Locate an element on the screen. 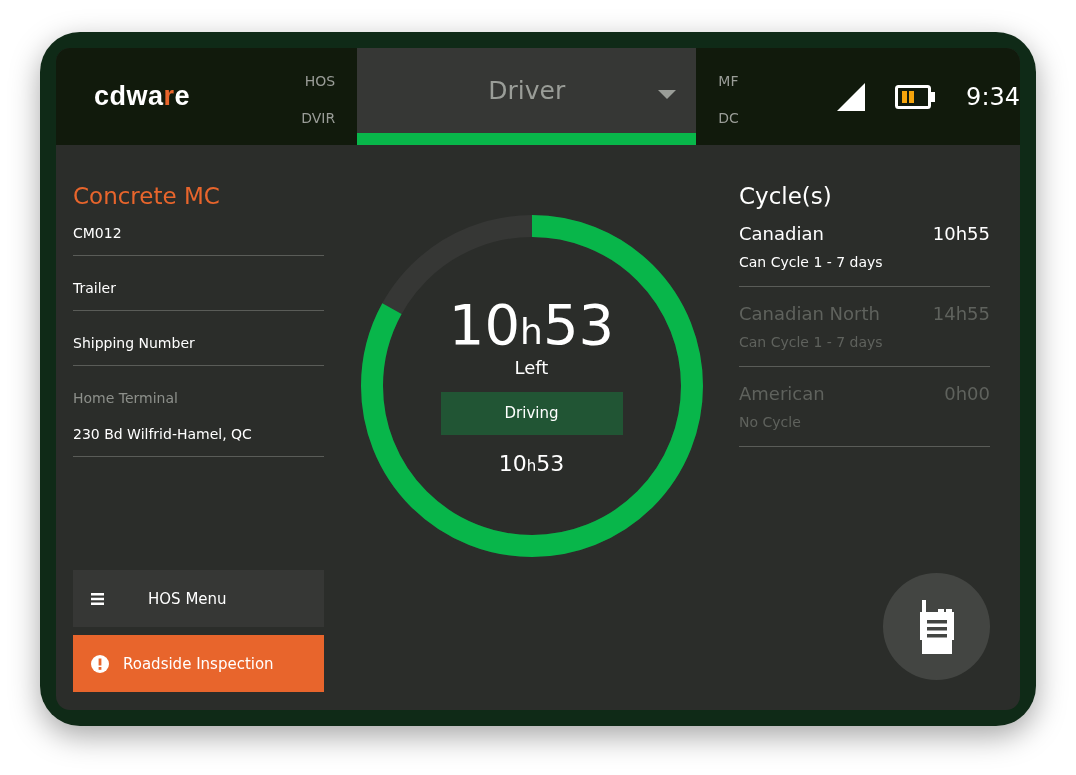 The height and width of the screenshot is (775, 1076). field-value: Shipping Number is located at coordinates (134, 343).